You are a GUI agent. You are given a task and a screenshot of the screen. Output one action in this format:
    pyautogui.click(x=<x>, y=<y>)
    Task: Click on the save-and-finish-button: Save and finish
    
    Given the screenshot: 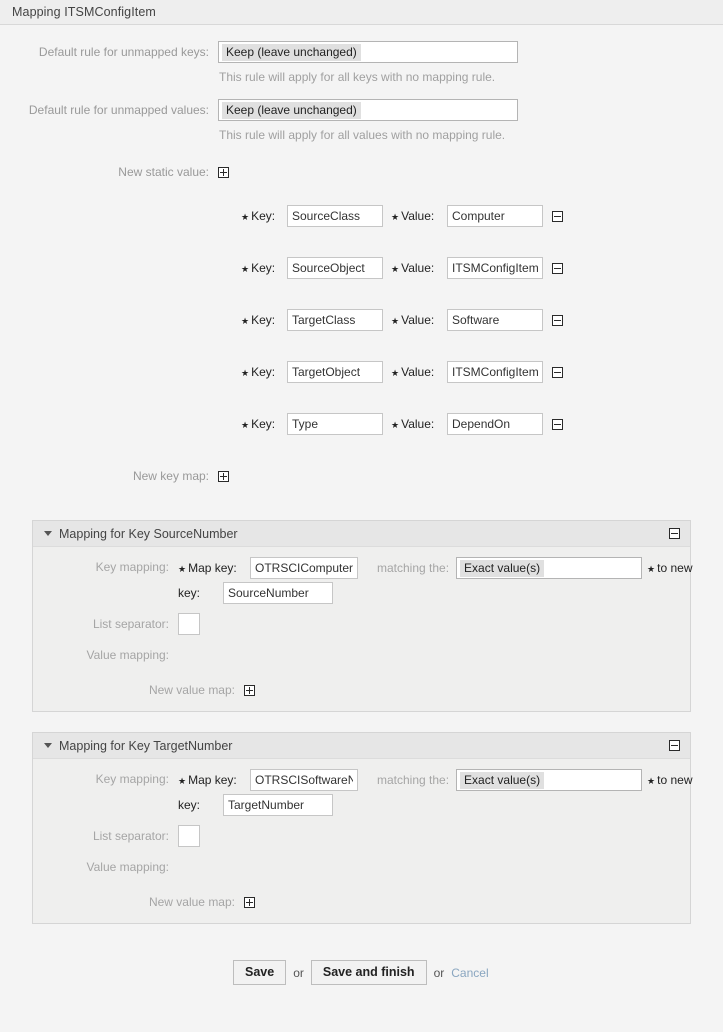 What is the action you would take?
    pyautogui.click(x=368, y=972)
    